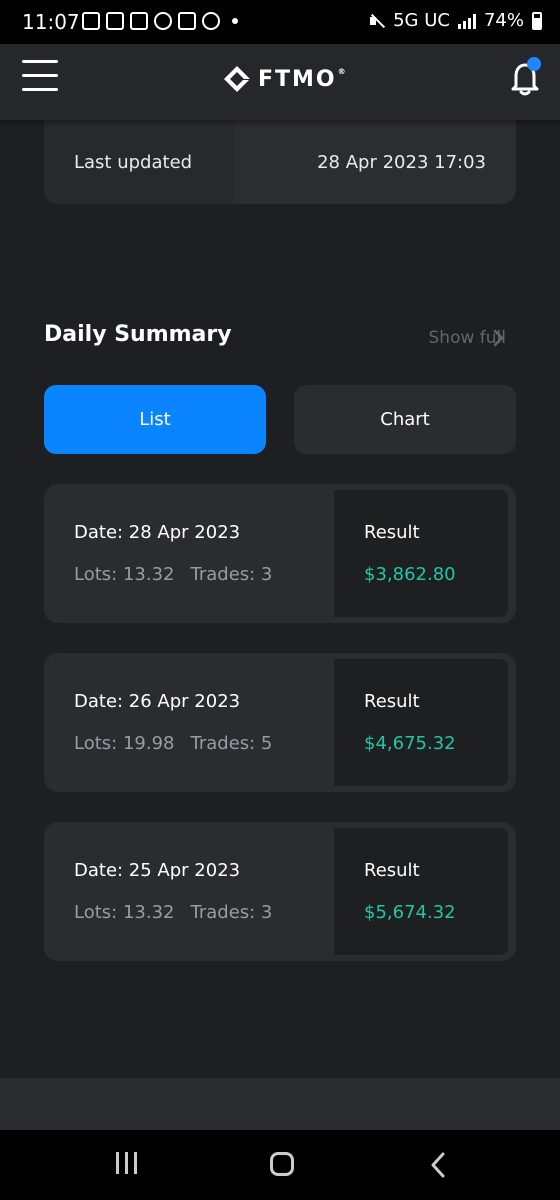 This screenshot has height=1200, width=560. I want to click on app-notification-icon, so click(91, 21).